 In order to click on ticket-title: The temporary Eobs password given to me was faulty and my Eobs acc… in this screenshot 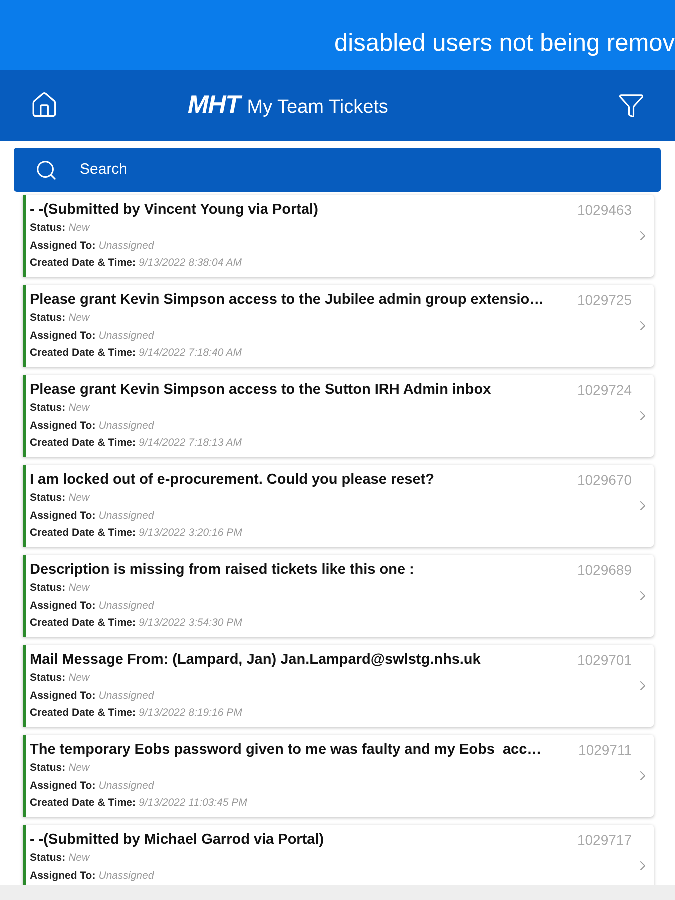, I will do `click(286, 750)`.